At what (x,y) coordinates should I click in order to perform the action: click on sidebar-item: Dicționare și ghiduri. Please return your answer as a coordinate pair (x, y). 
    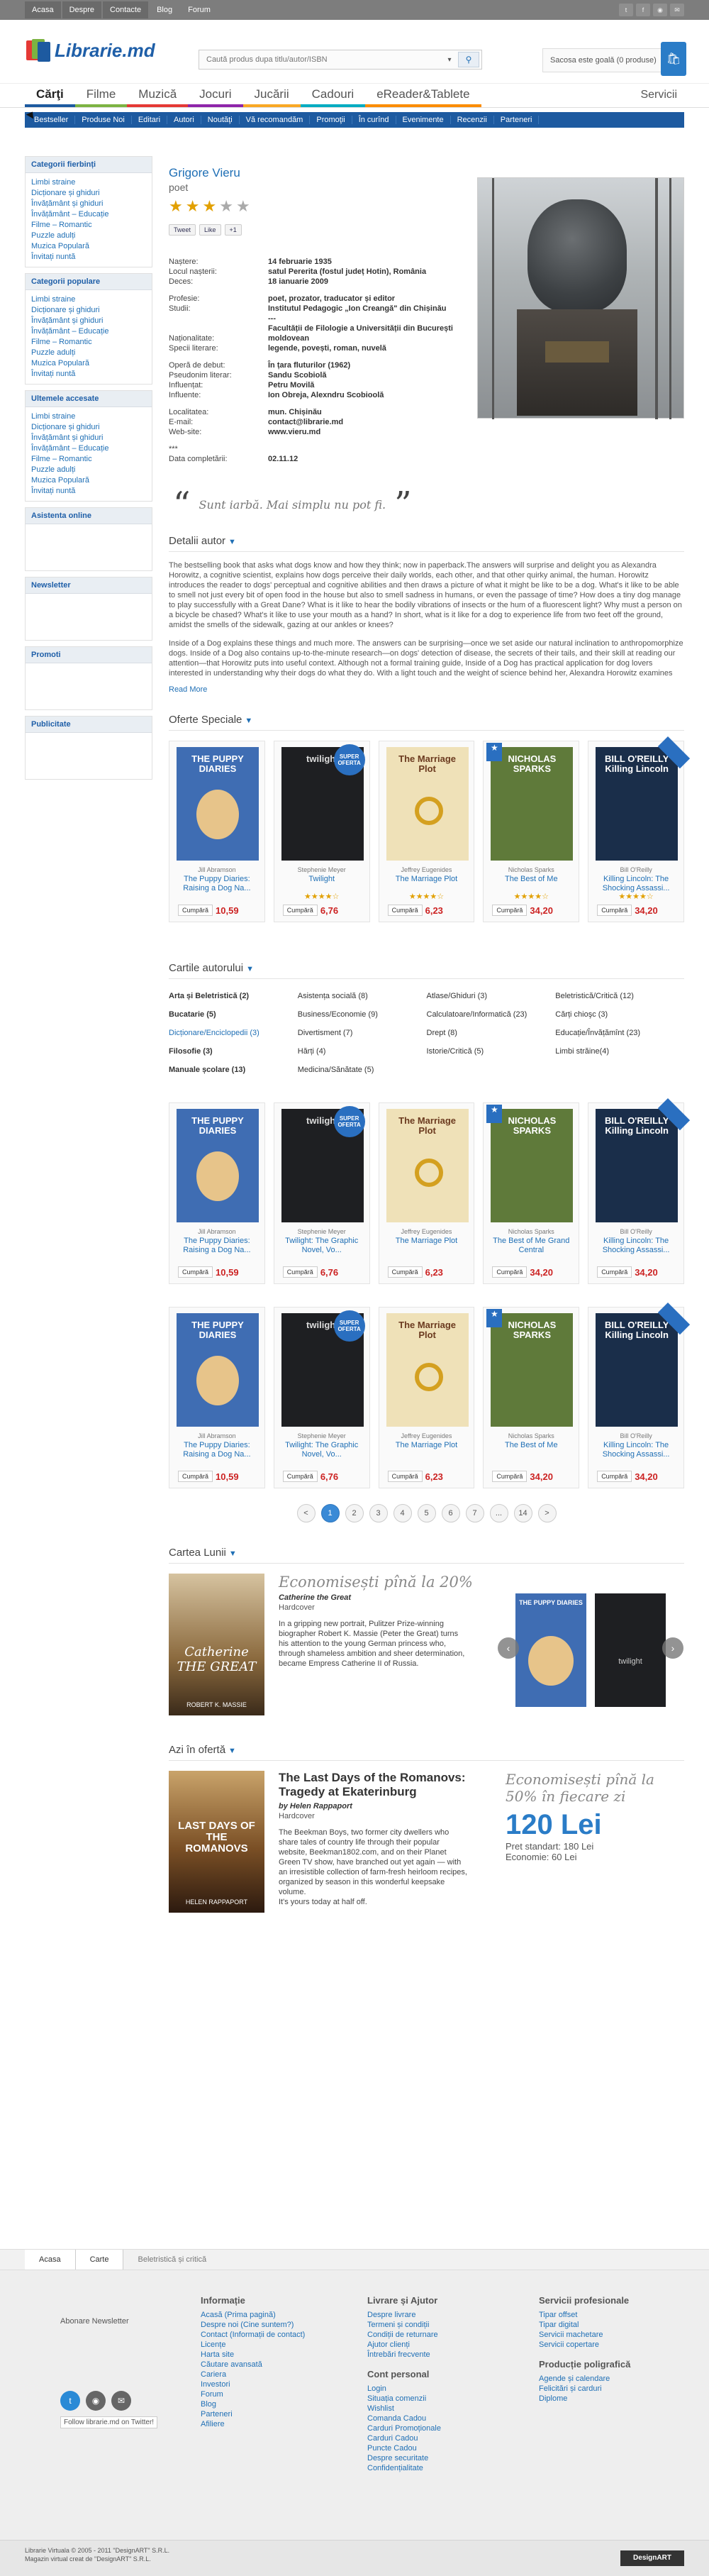
    Looking at the image, I should click on (88, 193).